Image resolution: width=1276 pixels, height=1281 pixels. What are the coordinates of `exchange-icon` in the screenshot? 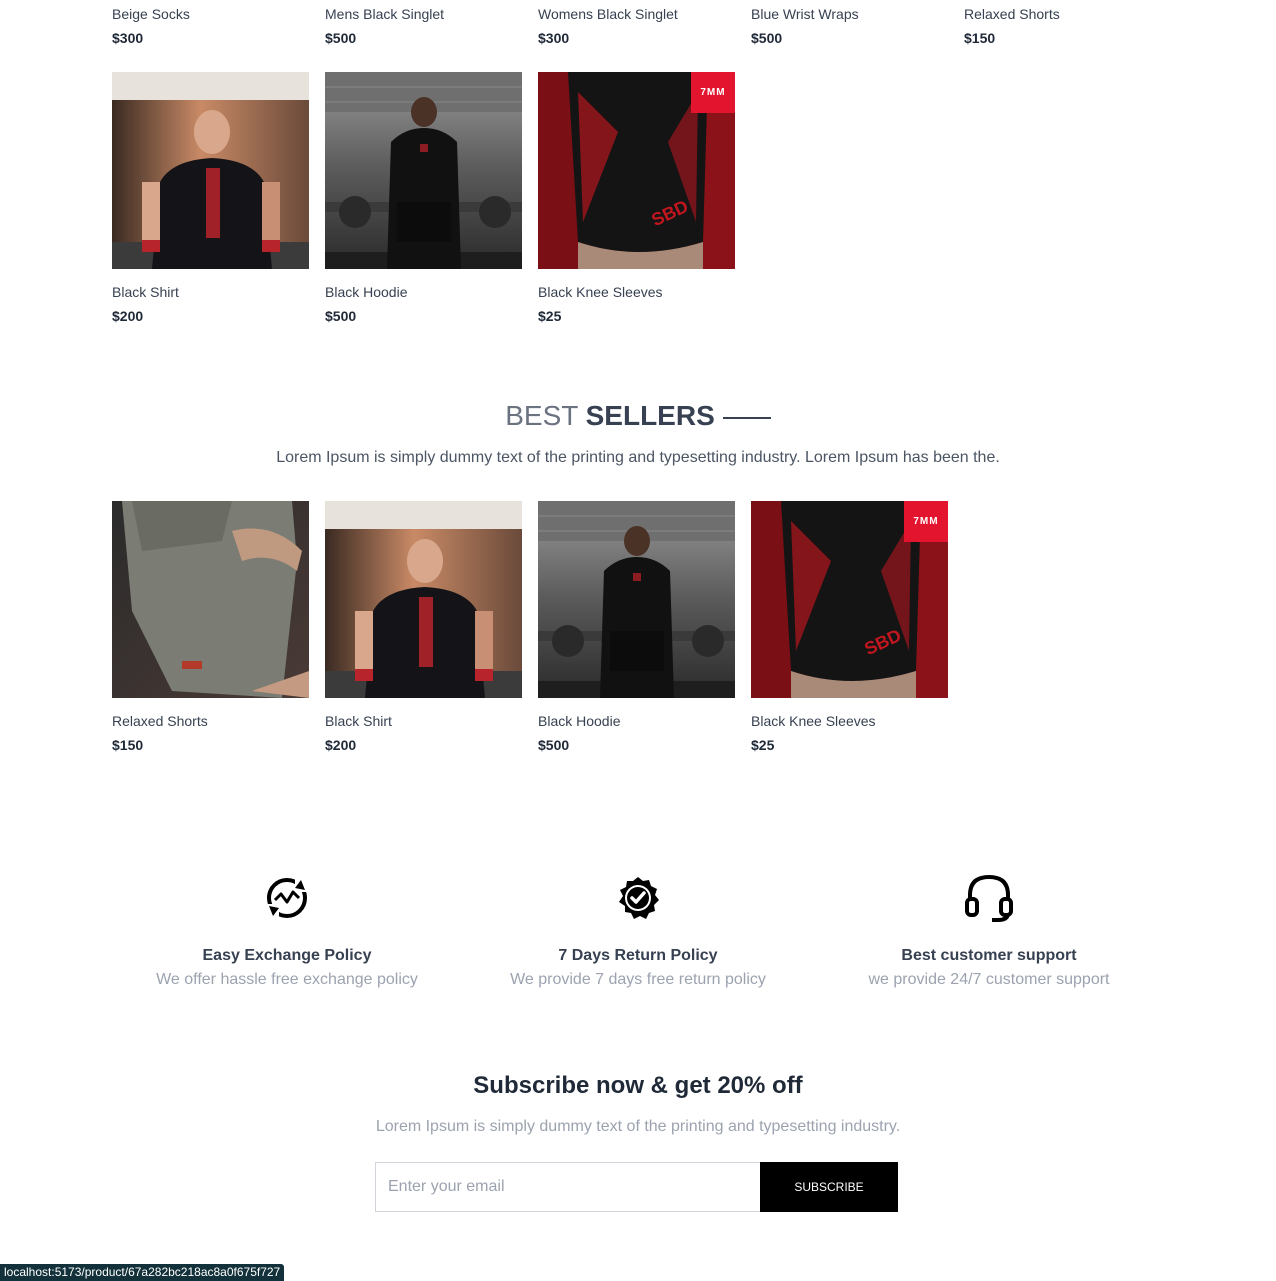 It's located at (287, 898).